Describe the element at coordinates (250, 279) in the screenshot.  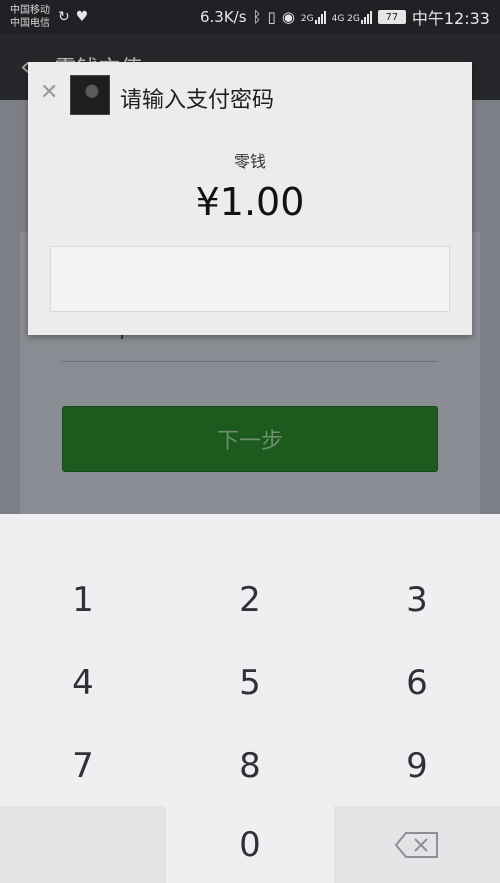
I see `password-input` at that location.